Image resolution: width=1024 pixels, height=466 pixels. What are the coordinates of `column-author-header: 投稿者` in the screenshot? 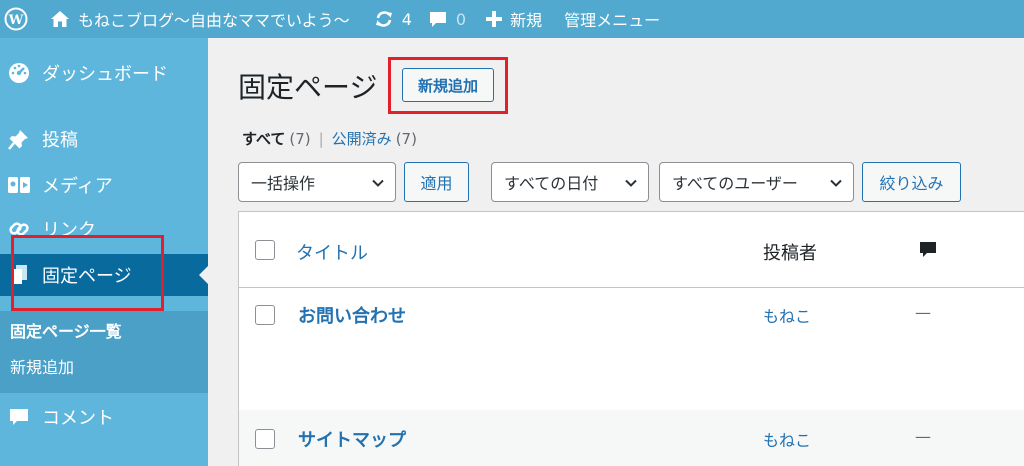 It's located at (790, 253).